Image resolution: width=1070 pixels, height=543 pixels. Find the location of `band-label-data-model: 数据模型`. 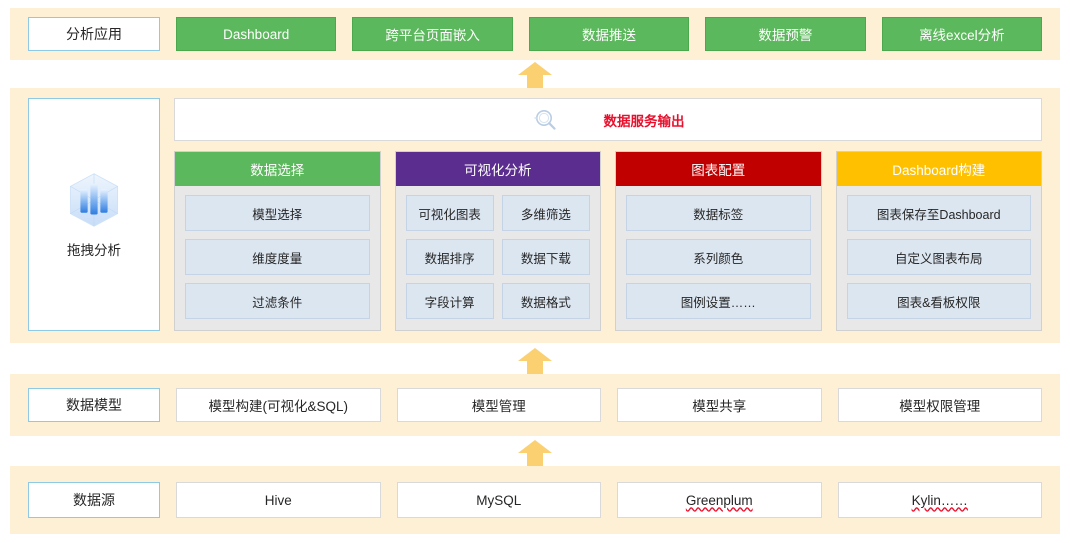

band-label-data-model: 数据模型 is located at coordinates (94, 405).